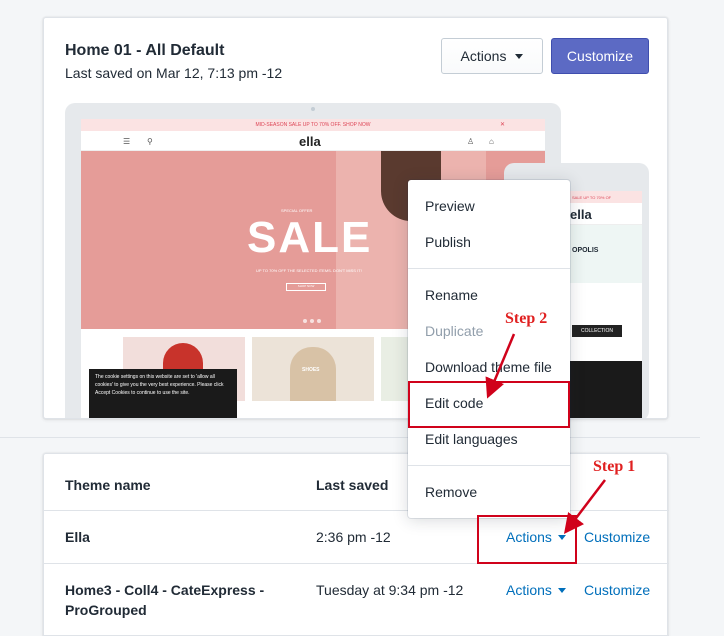  I want to click on step1-arrow, so click(584, 506).